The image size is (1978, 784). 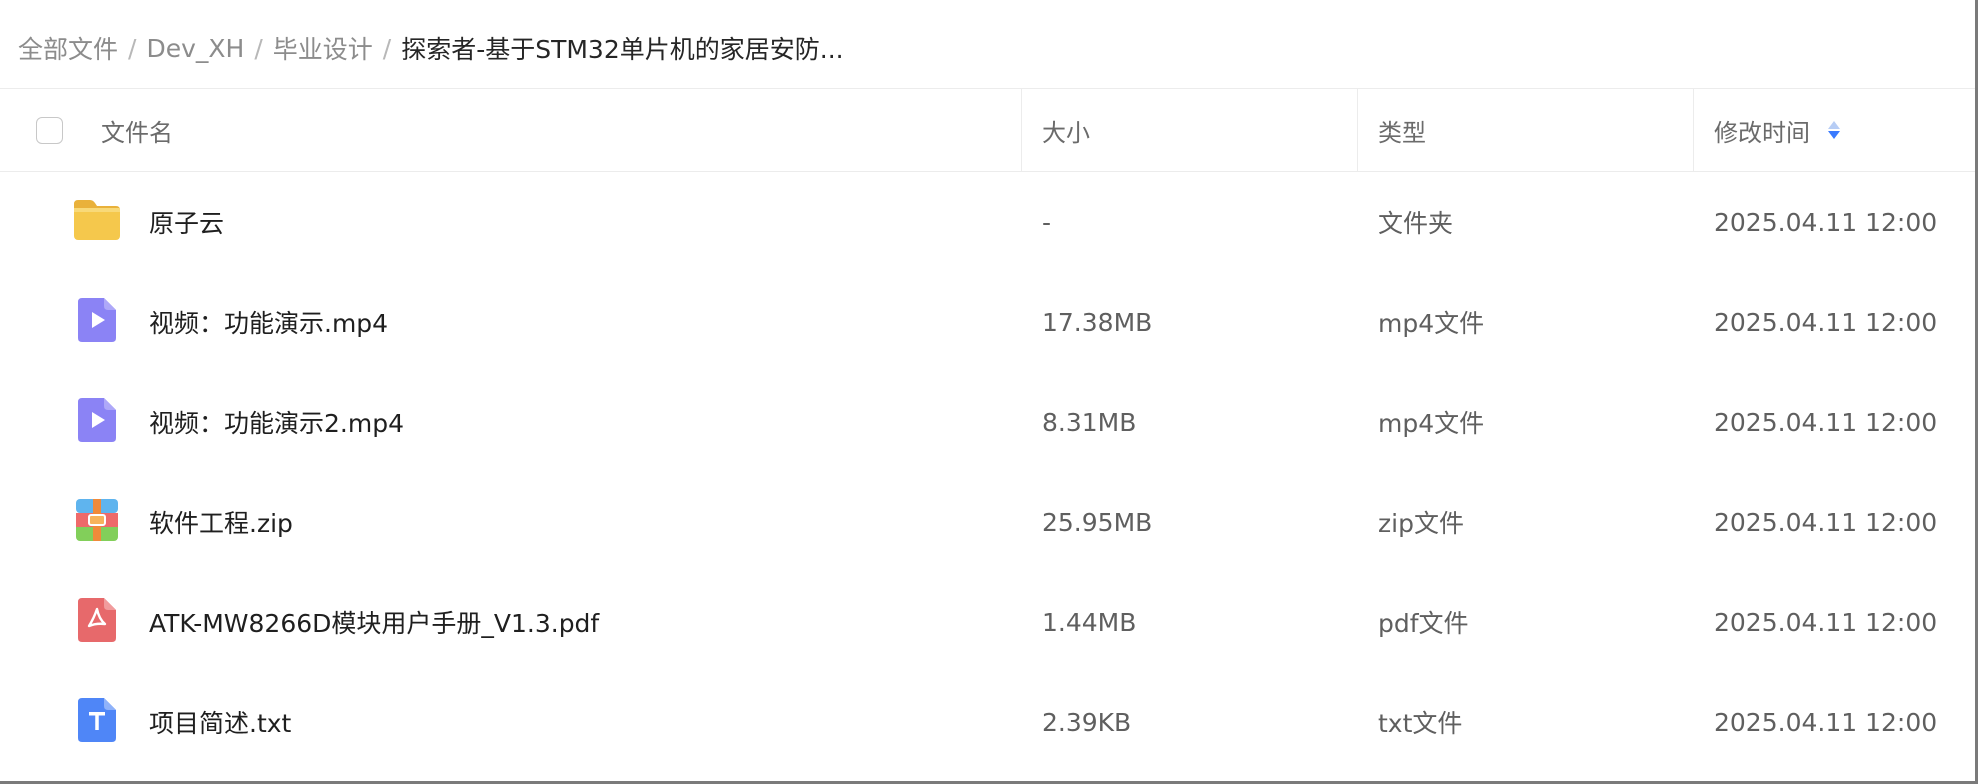 I want to click on file-name: 视频：功能演示.mp4, so click(x=268, y=322).